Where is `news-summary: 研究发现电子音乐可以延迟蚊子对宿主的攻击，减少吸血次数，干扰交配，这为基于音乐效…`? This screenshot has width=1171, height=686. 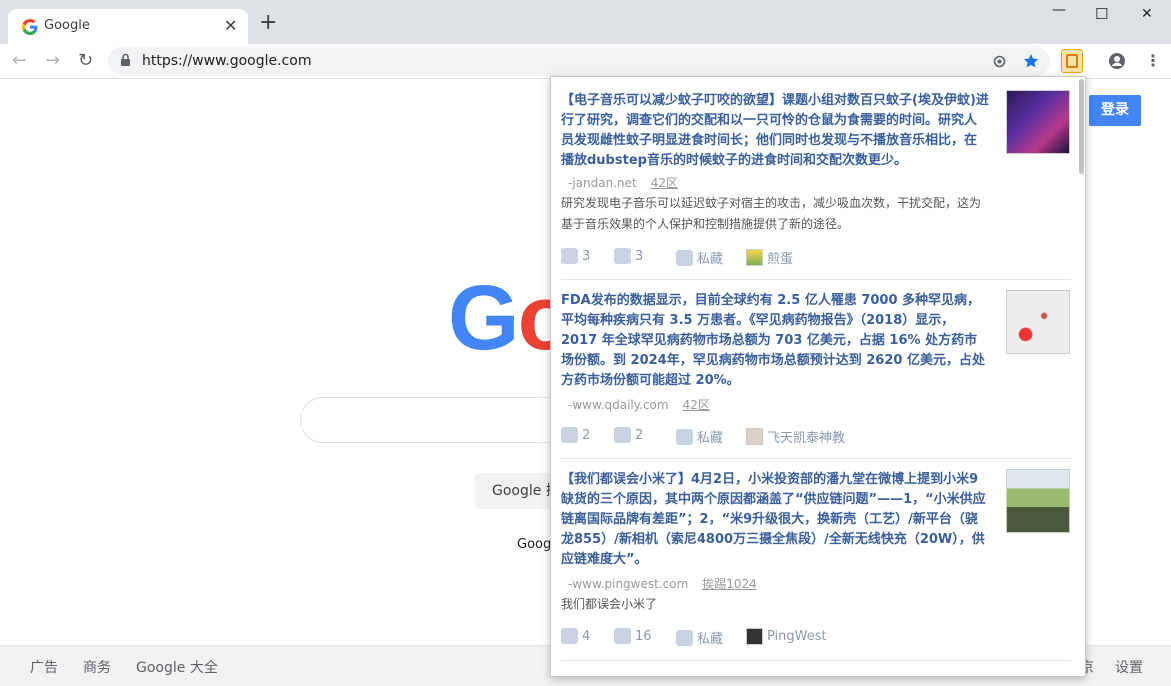 news-summary: 研究发现电子音乐可以延迟蚊子对宿主的攻击，减少吸血次数，干扰交配，这为基于音乐效… is located at coordinates (771, 213).